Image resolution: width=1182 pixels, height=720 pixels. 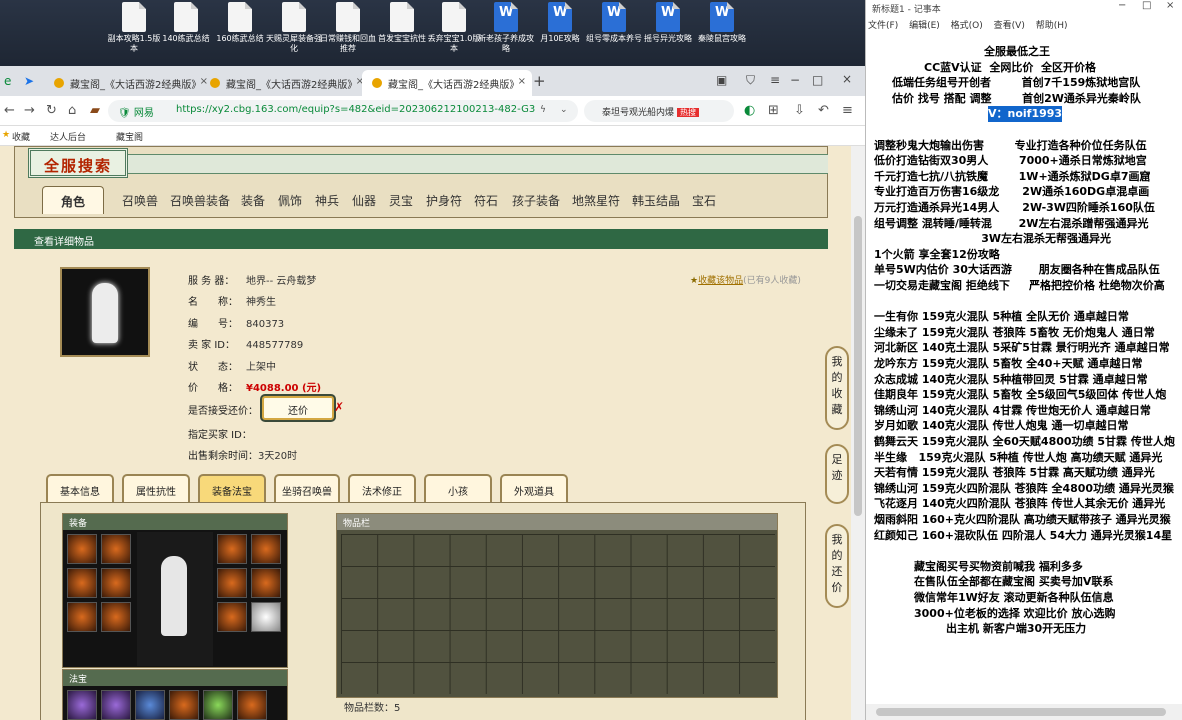 I want to click on download-icon: ⇩, so click(x=799, y=110).